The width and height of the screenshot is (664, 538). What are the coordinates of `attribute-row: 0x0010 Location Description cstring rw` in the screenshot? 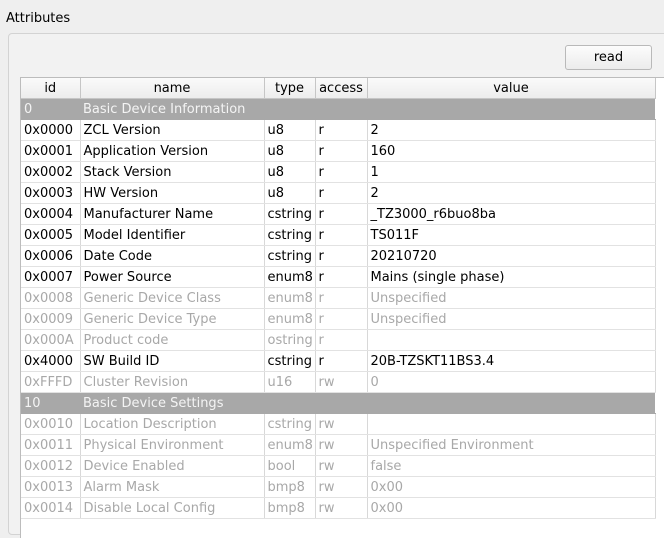 It's located at (338, 424).